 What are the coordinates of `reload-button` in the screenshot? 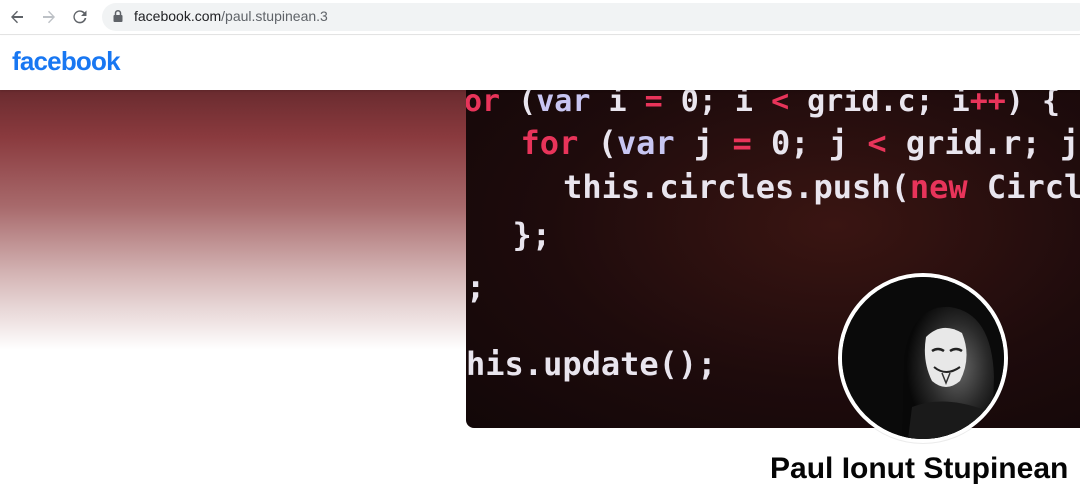 It's located at (80, 17).